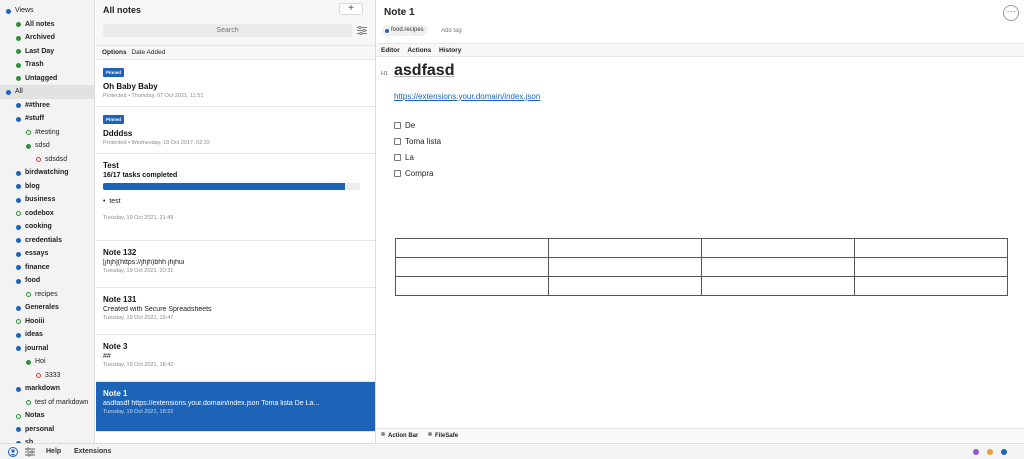  I want to click on sidebar-tag-ideas: ideas, so click(47, 335).